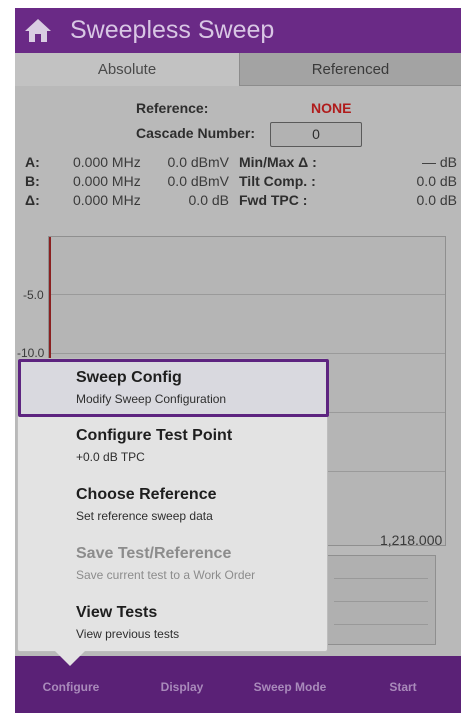  I want to click on marker-b-freq: 0.000 MHz, so click(107, 181).